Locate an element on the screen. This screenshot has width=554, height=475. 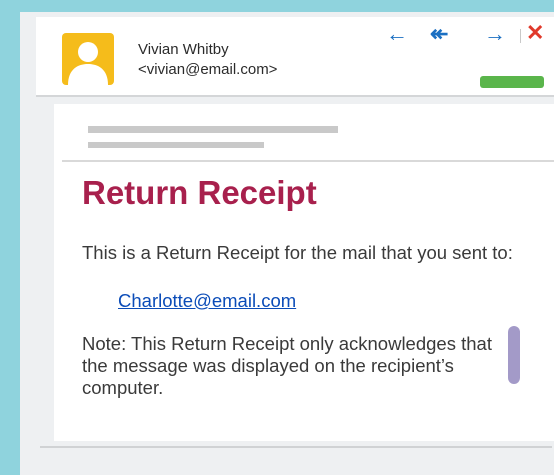
footer-divider is located at coordinates (296, 447).